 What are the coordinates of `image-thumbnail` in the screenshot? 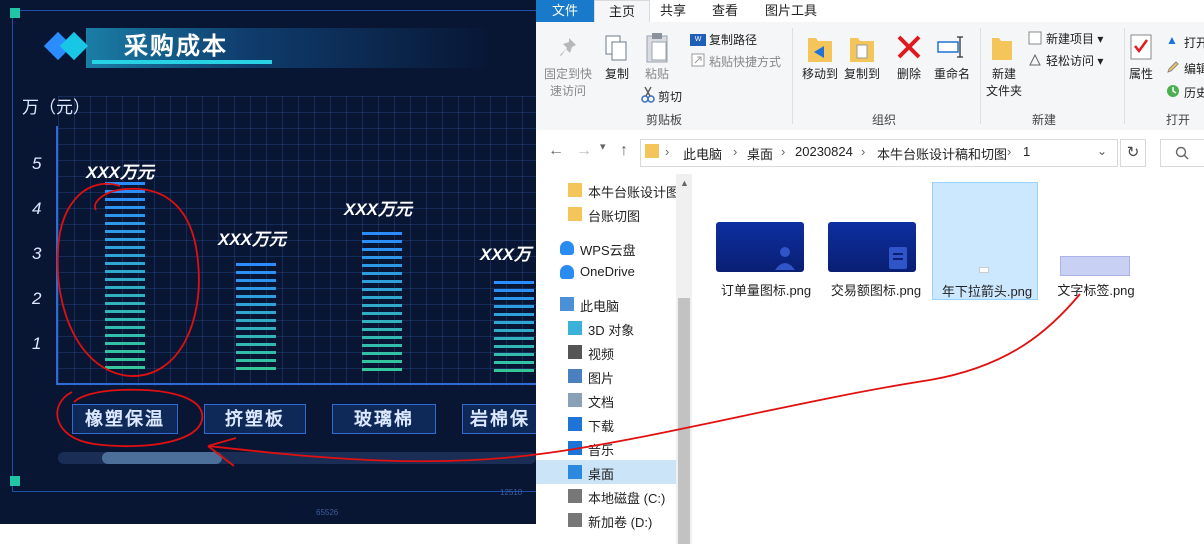 It's located at (872, 247).